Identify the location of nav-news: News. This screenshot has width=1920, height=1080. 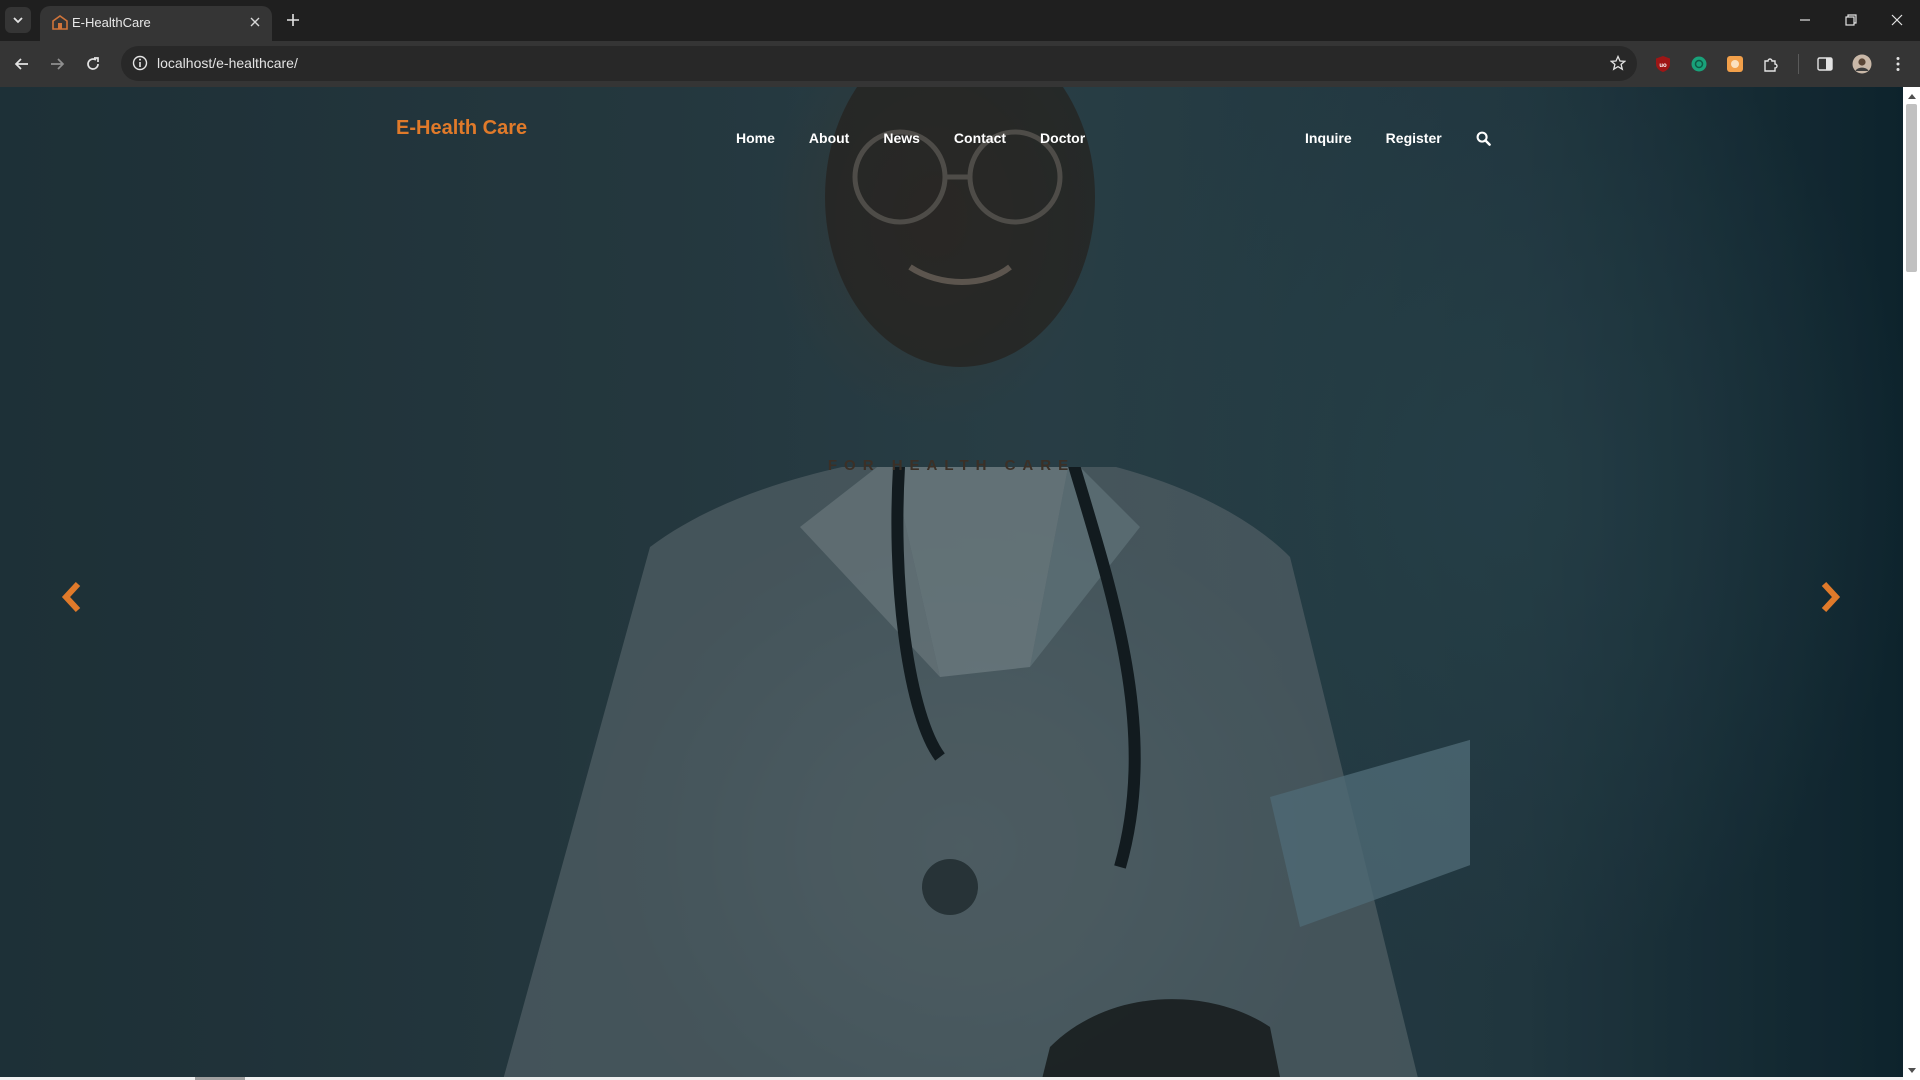
(901, 138).